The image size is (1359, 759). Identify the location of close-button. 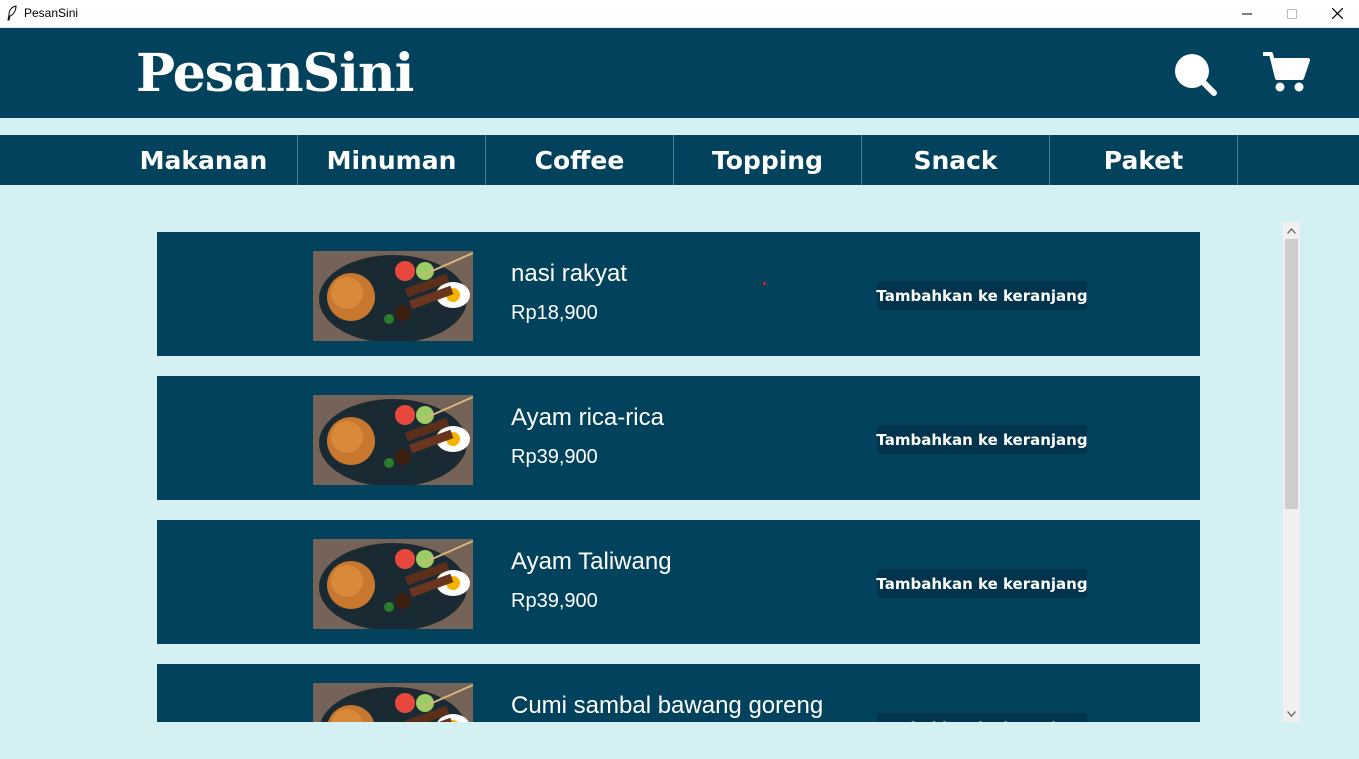
(1336, 13).